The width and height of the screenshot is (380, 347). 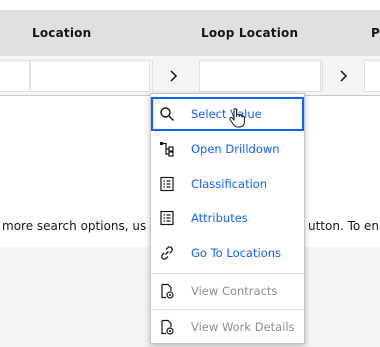 I want to click on help-text-left: more search options, us, so click(x=74, y=226).